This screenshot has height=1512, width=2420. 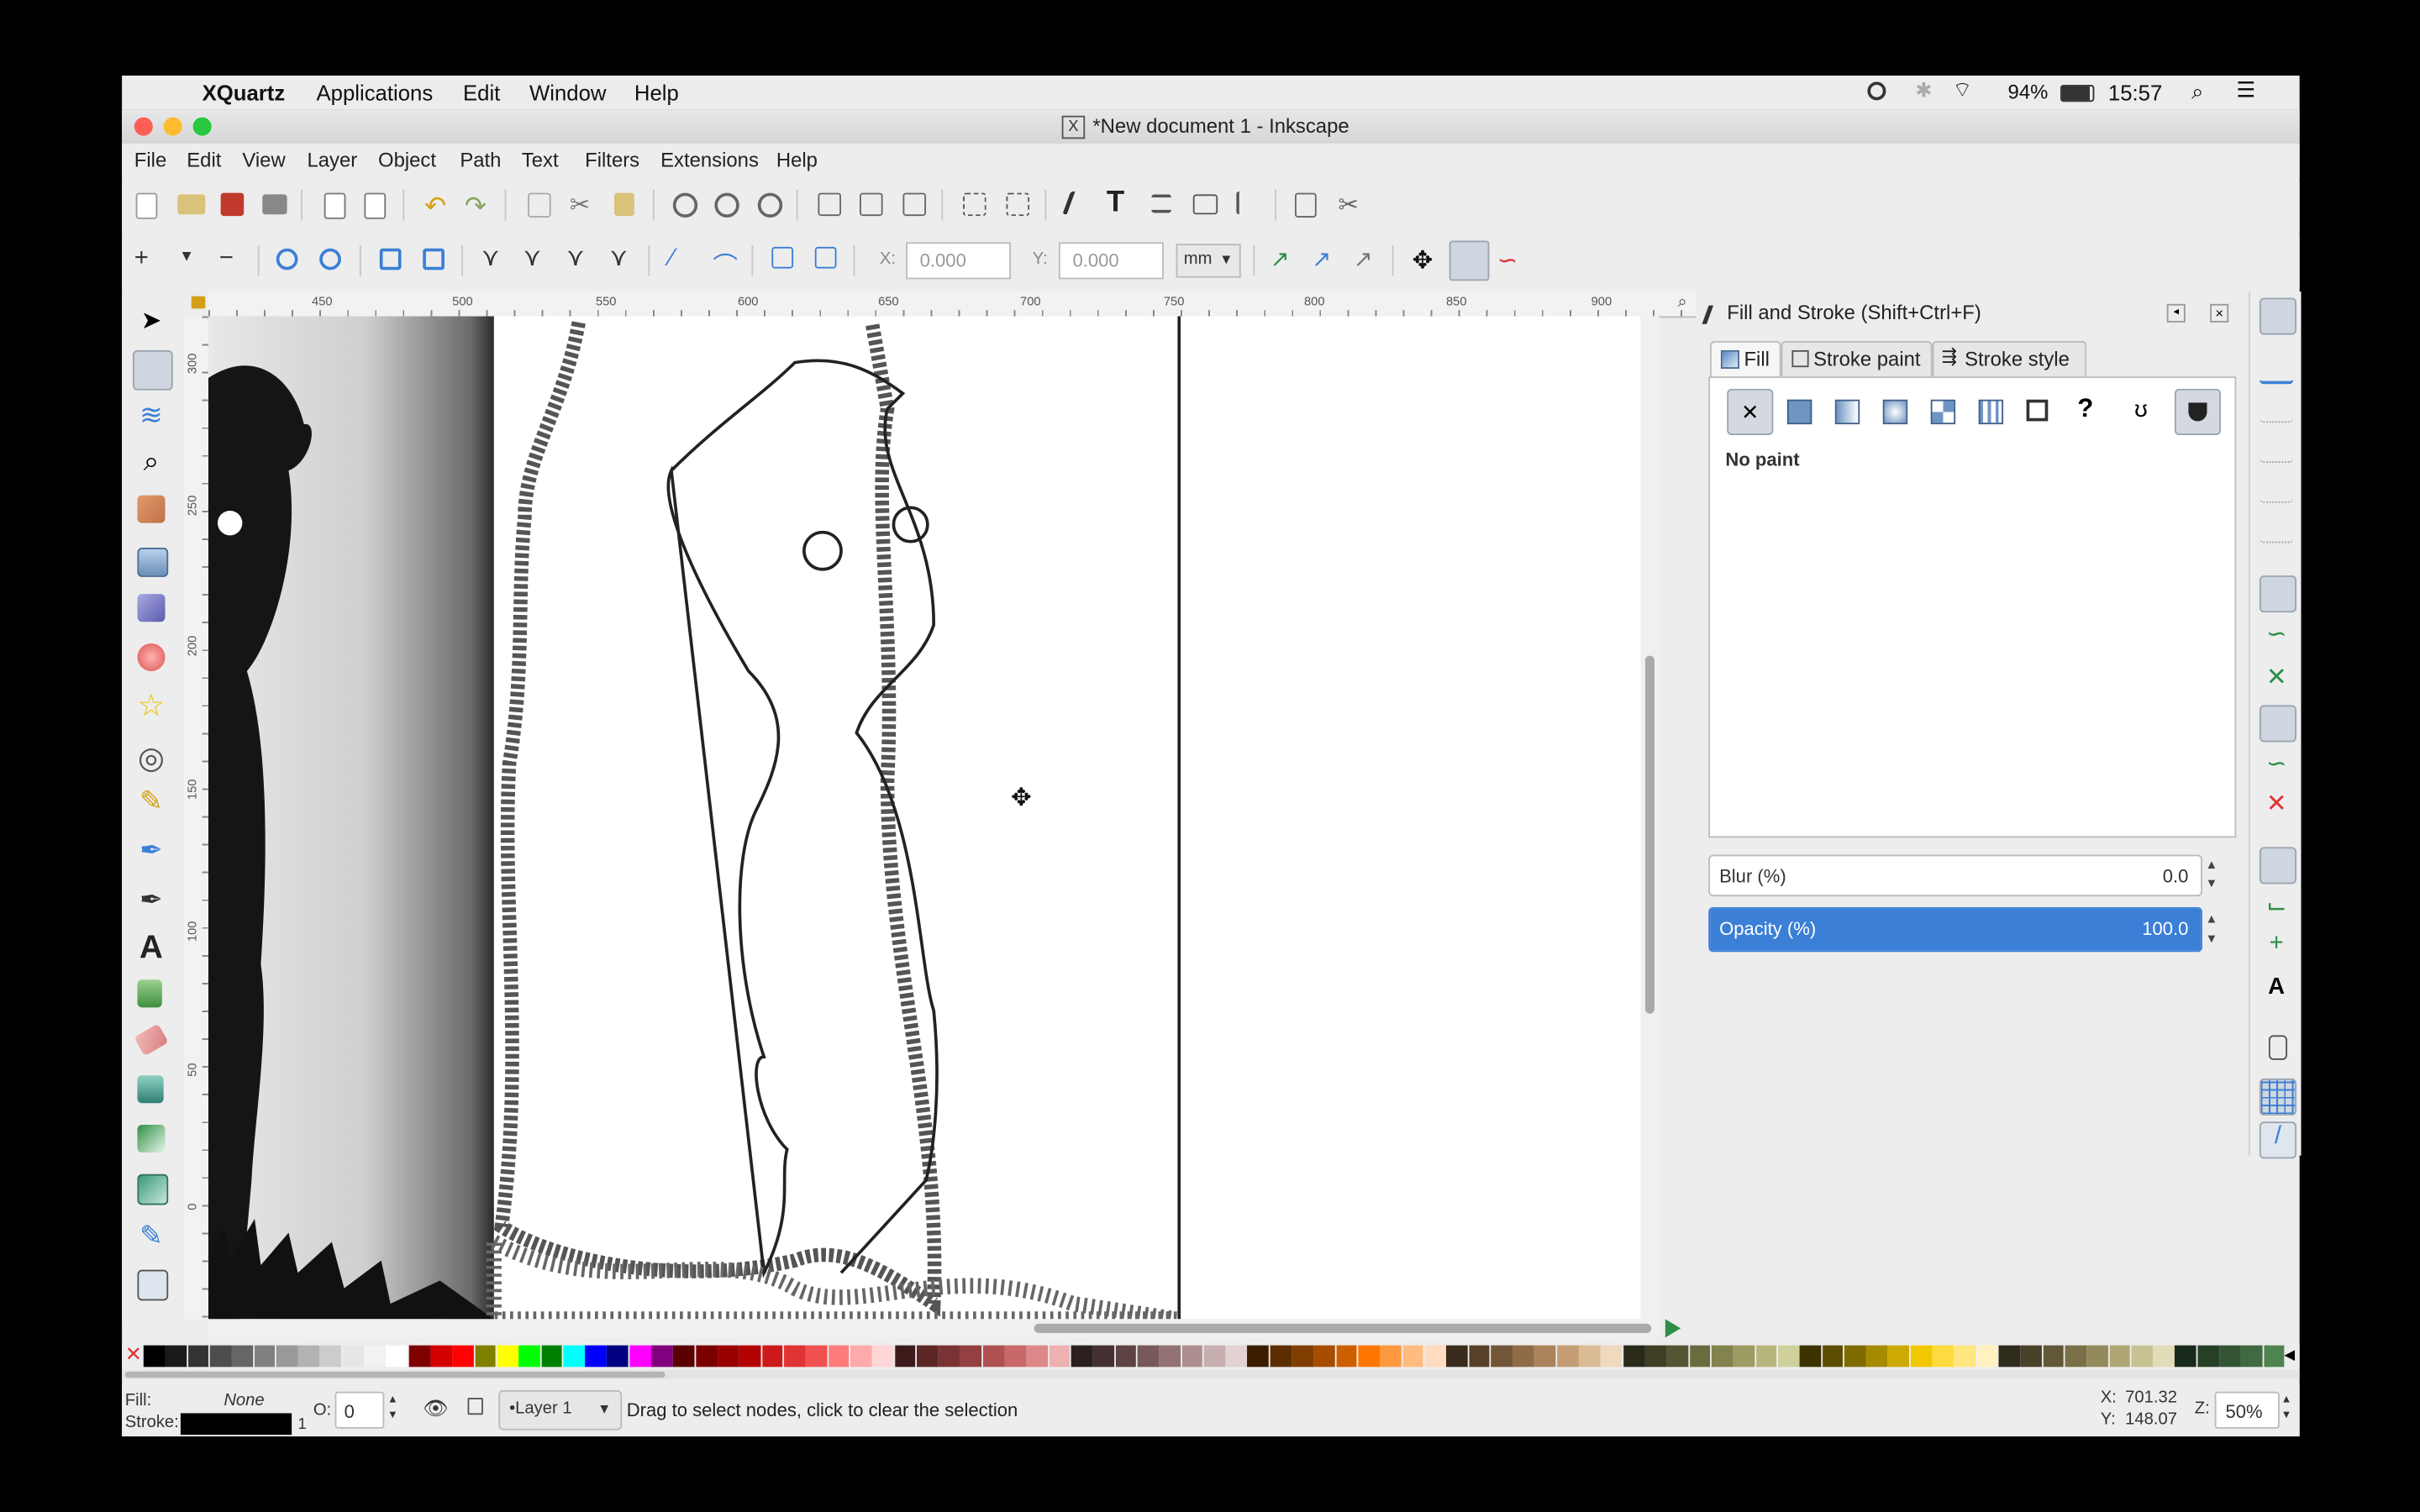 What do you see at coordinates (580, 256) in the screenshot?
I see `symmetric-node-icon: ⋎` at bounding box center [580, 256].